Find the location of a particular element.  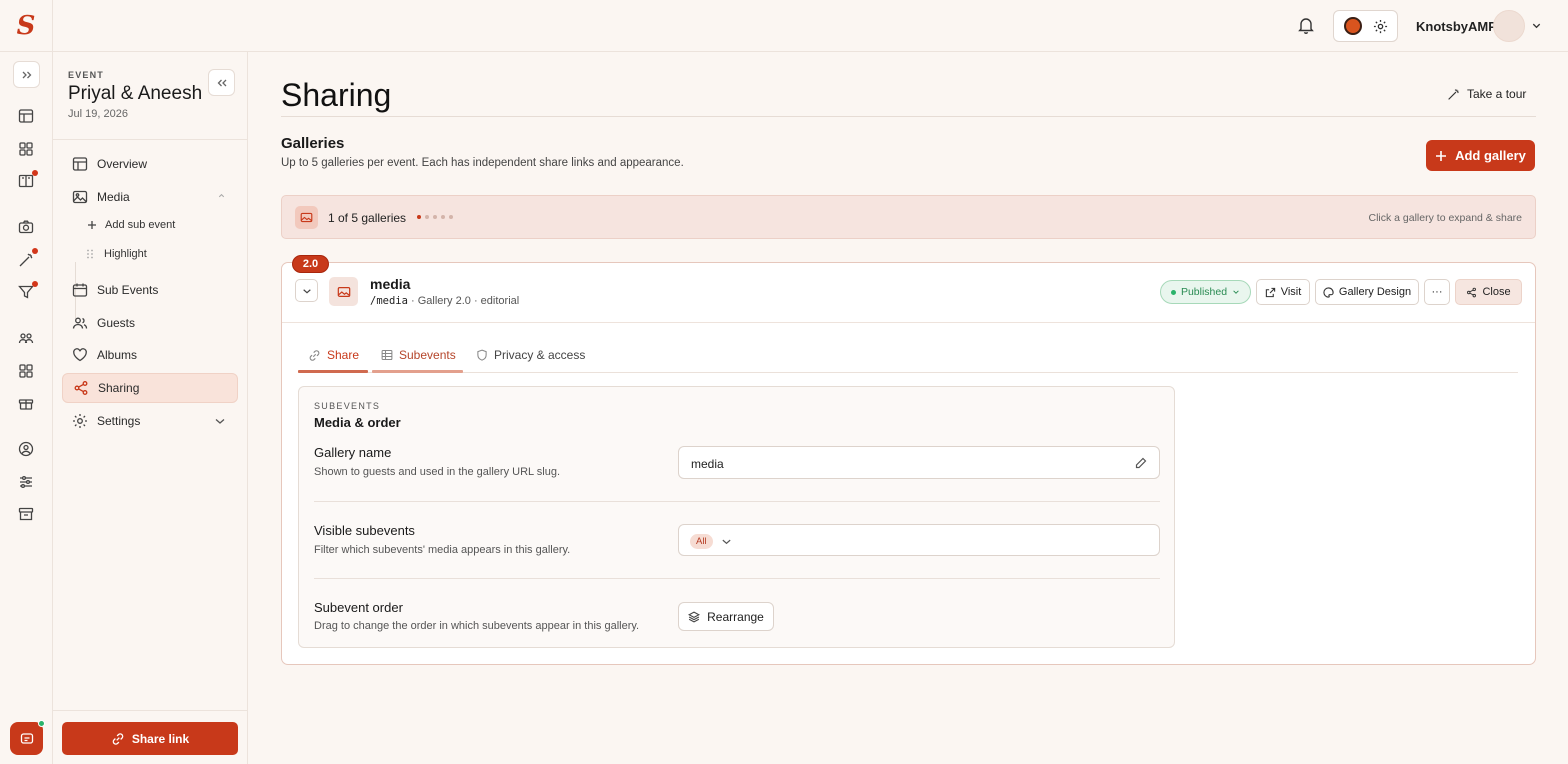

sidebar-item-settings: Settings is located at coordinates (150, 421).